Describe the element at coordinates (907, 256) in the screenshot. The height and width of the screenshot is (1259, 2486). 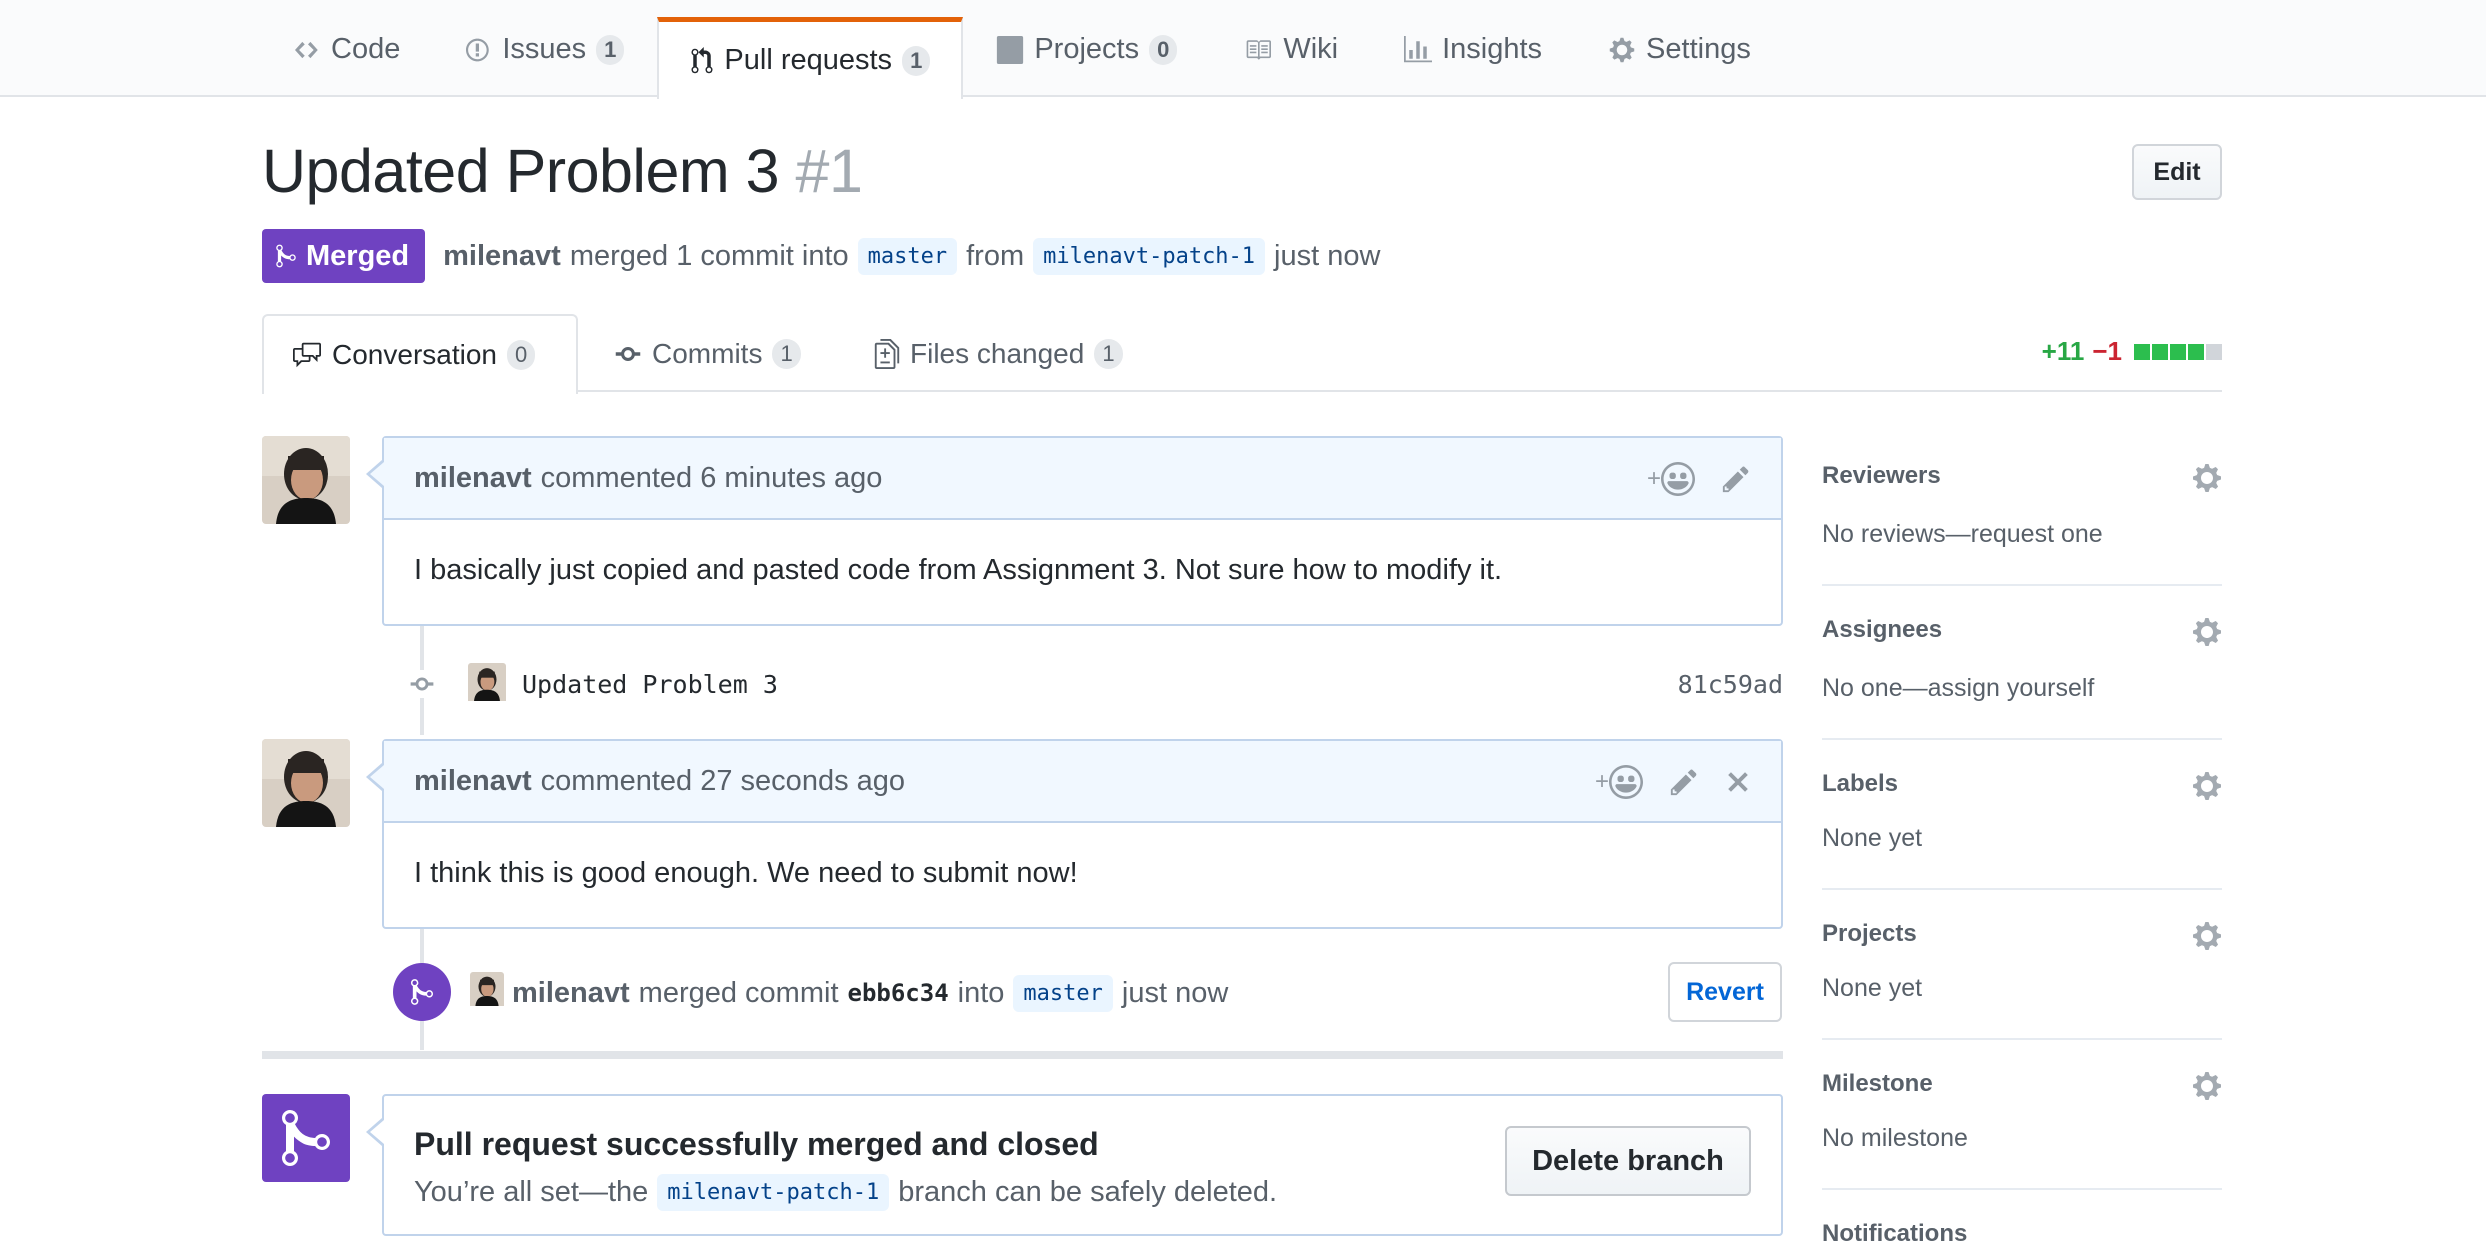
I see `base-branch: master` at that location.